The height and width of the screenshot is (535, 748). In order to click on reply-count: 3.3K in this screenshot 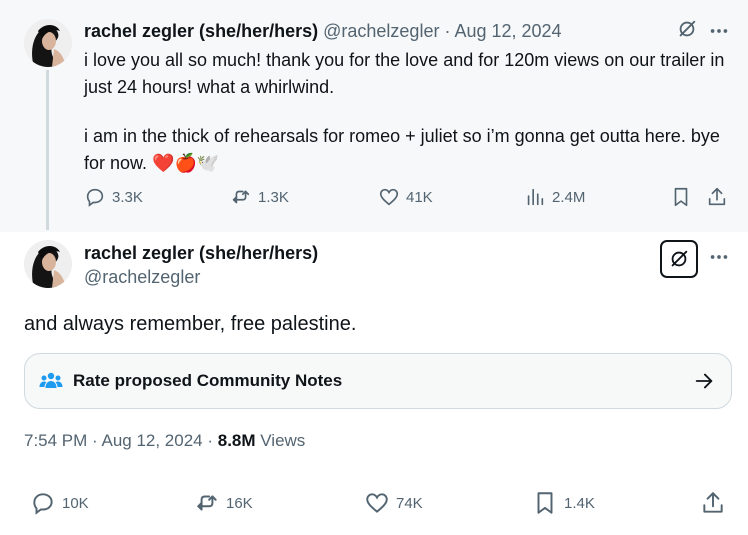, I will do `click(127, 197)`.